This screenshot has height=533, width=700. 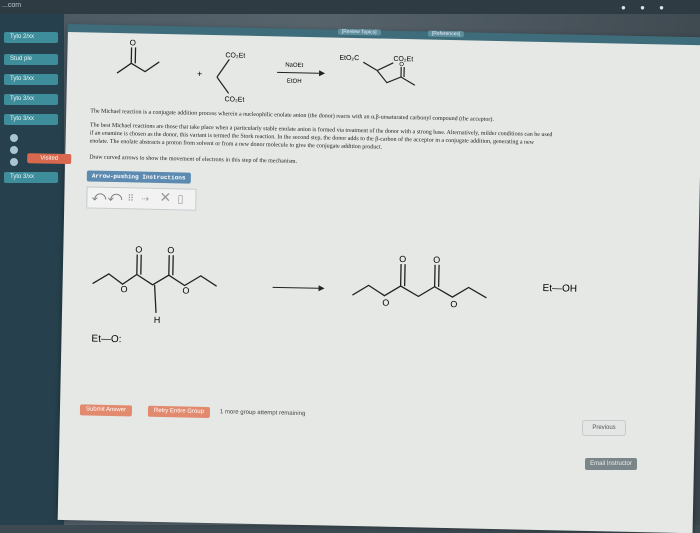 What do you see at coordinates (262, 413) in the screenshot?
I see `attempts-remaining-text: 1 more group attempt remaining` at bounding box center [262, 413].